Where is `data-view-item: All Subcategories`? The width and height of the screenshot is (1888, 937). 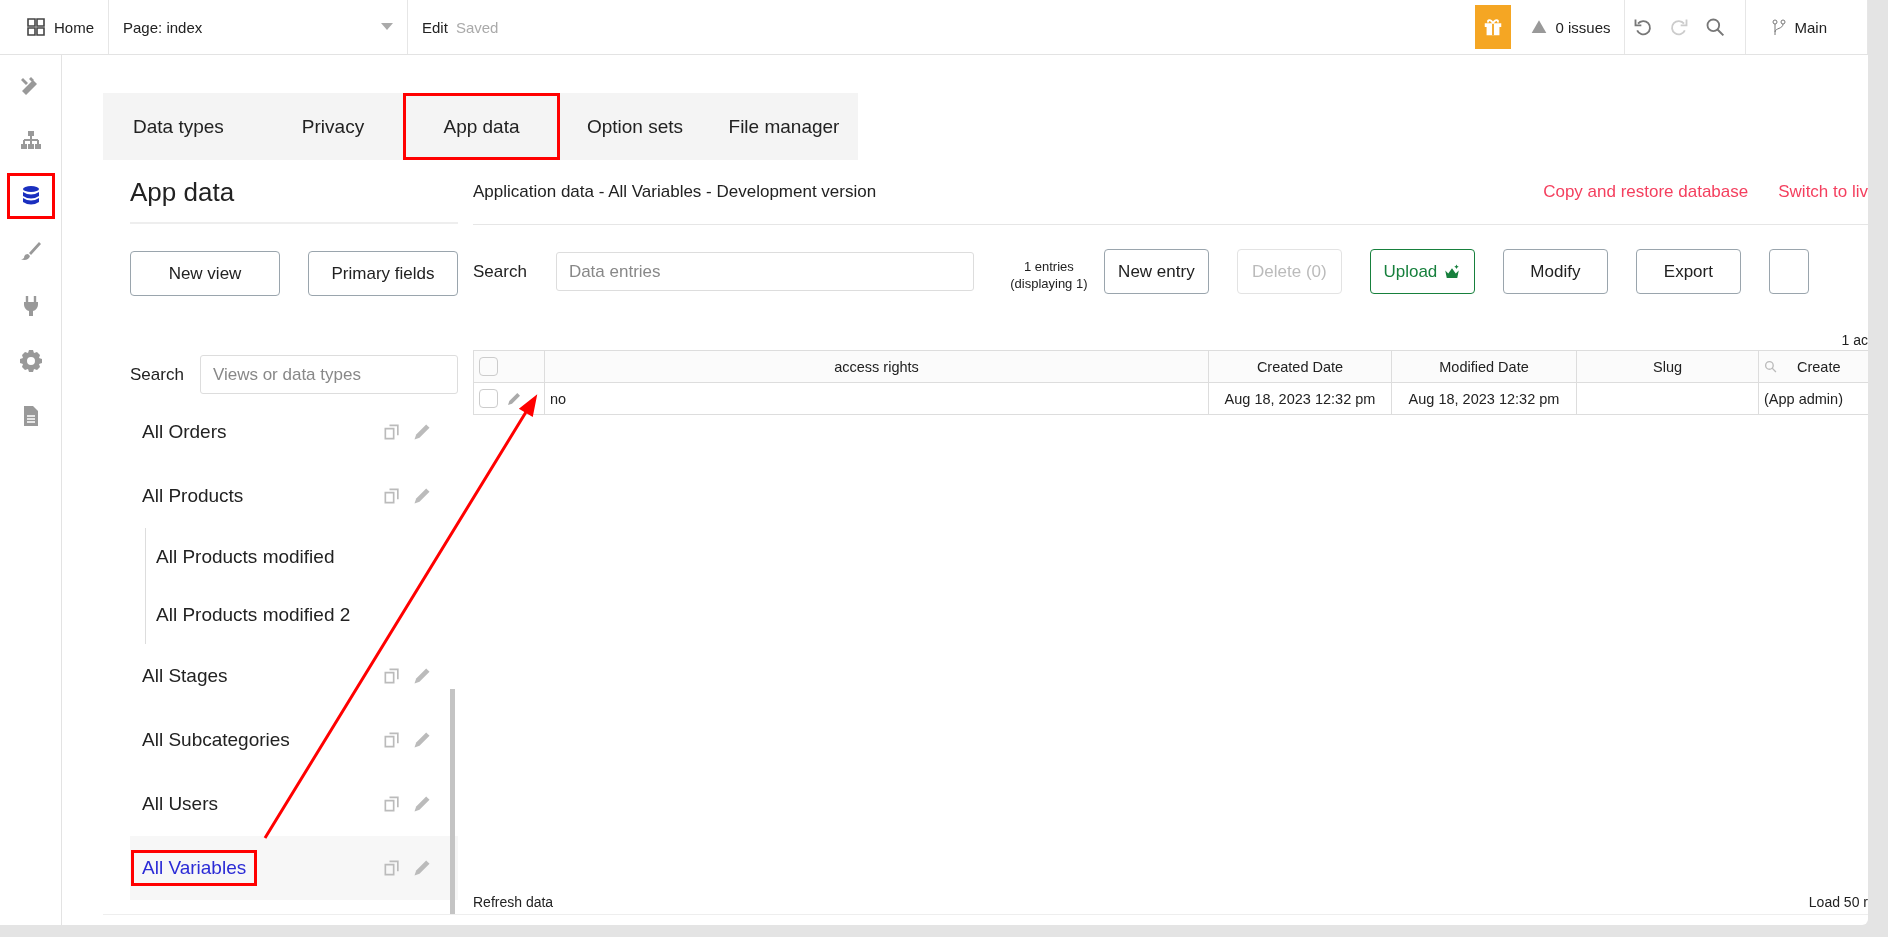 data-view-item: All Subcategories is located at coordinates (294, 740).